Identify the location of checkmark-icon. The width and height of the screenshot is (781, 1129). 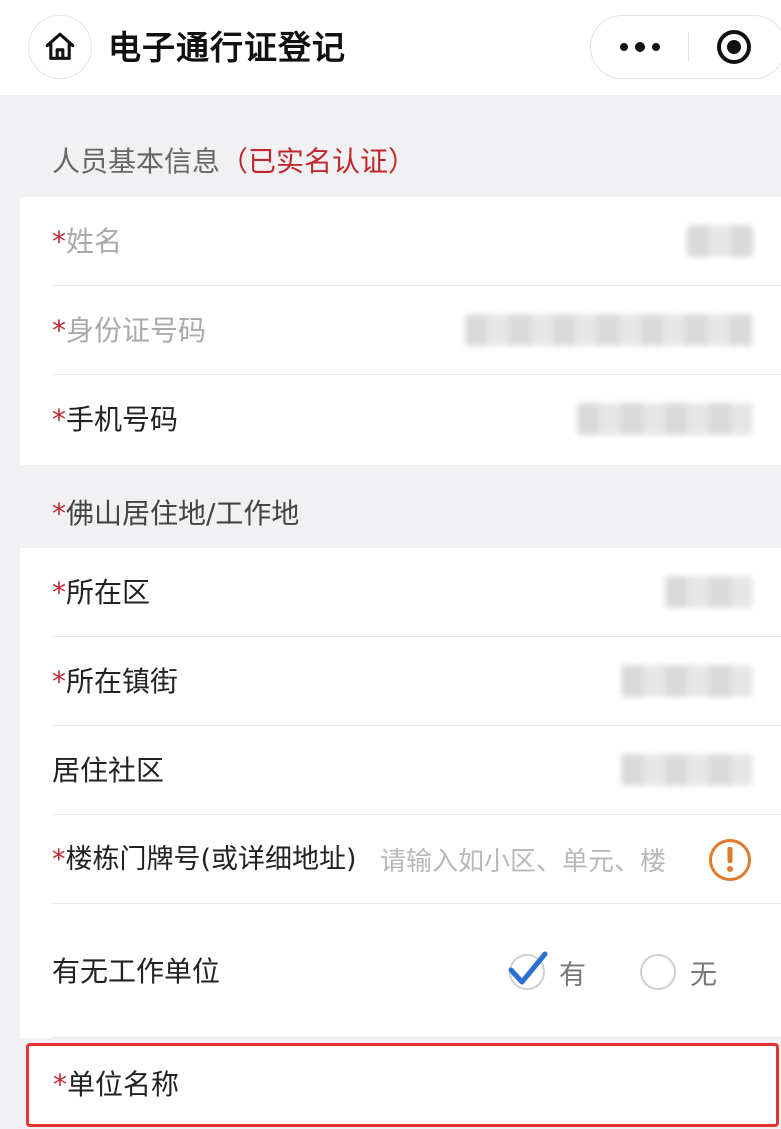
(528, 968).